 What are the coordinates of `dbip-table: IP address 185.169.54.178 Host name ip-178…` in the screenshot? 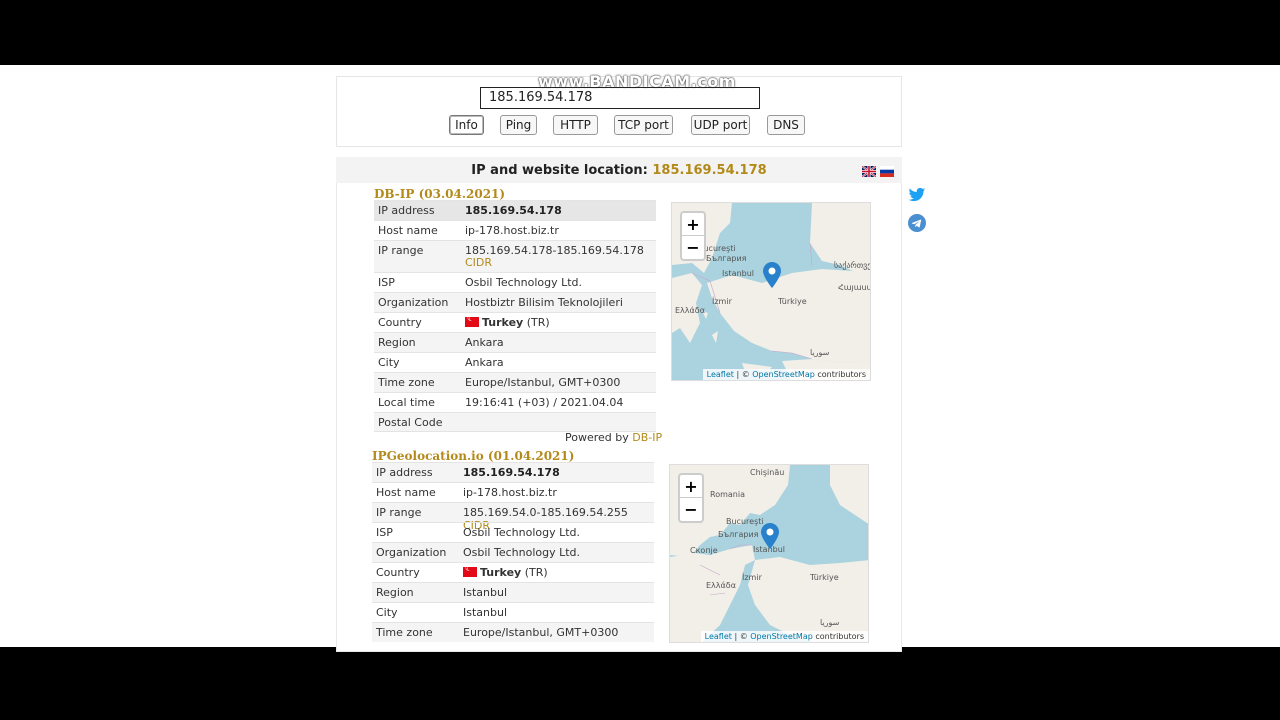 It's located at (515, 316).